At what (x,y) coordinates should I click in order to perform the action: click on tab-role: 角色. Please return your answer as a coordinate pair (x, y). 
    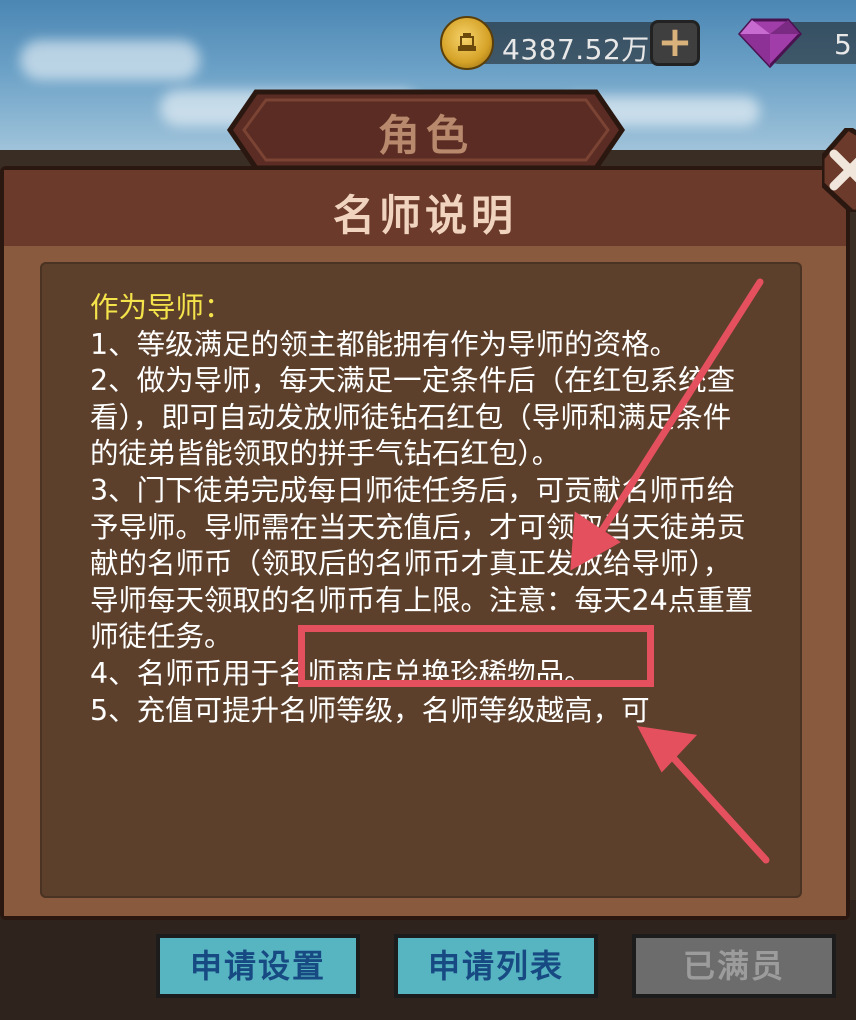
    Looking at the image, I should click on (426, 130).